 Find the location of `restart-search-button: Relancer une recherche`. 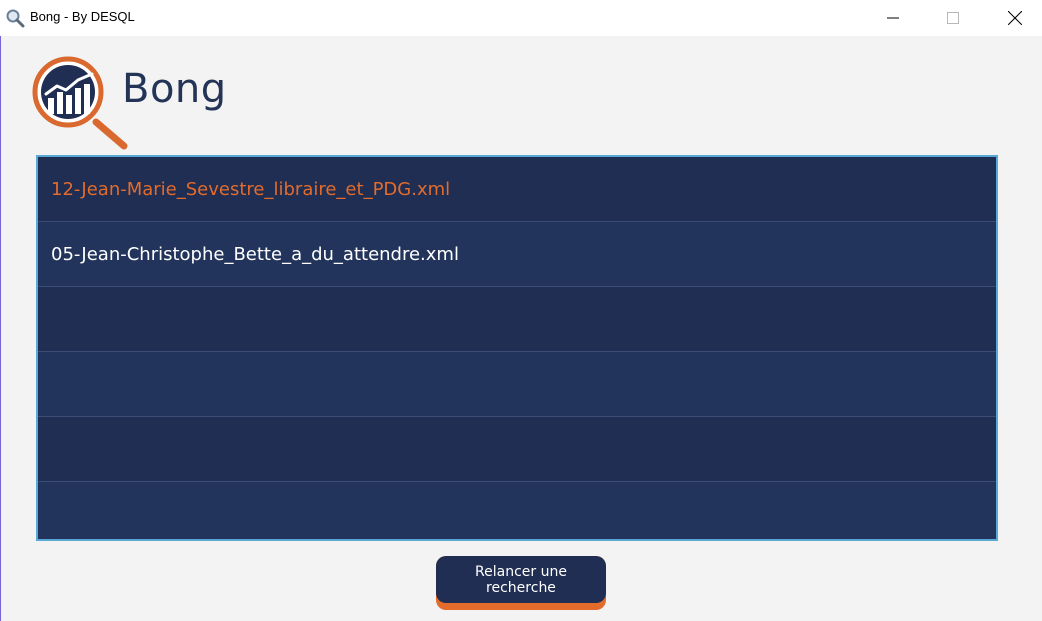

restart-search-button: Relancer une recherche is located at coordinates (521, 579).